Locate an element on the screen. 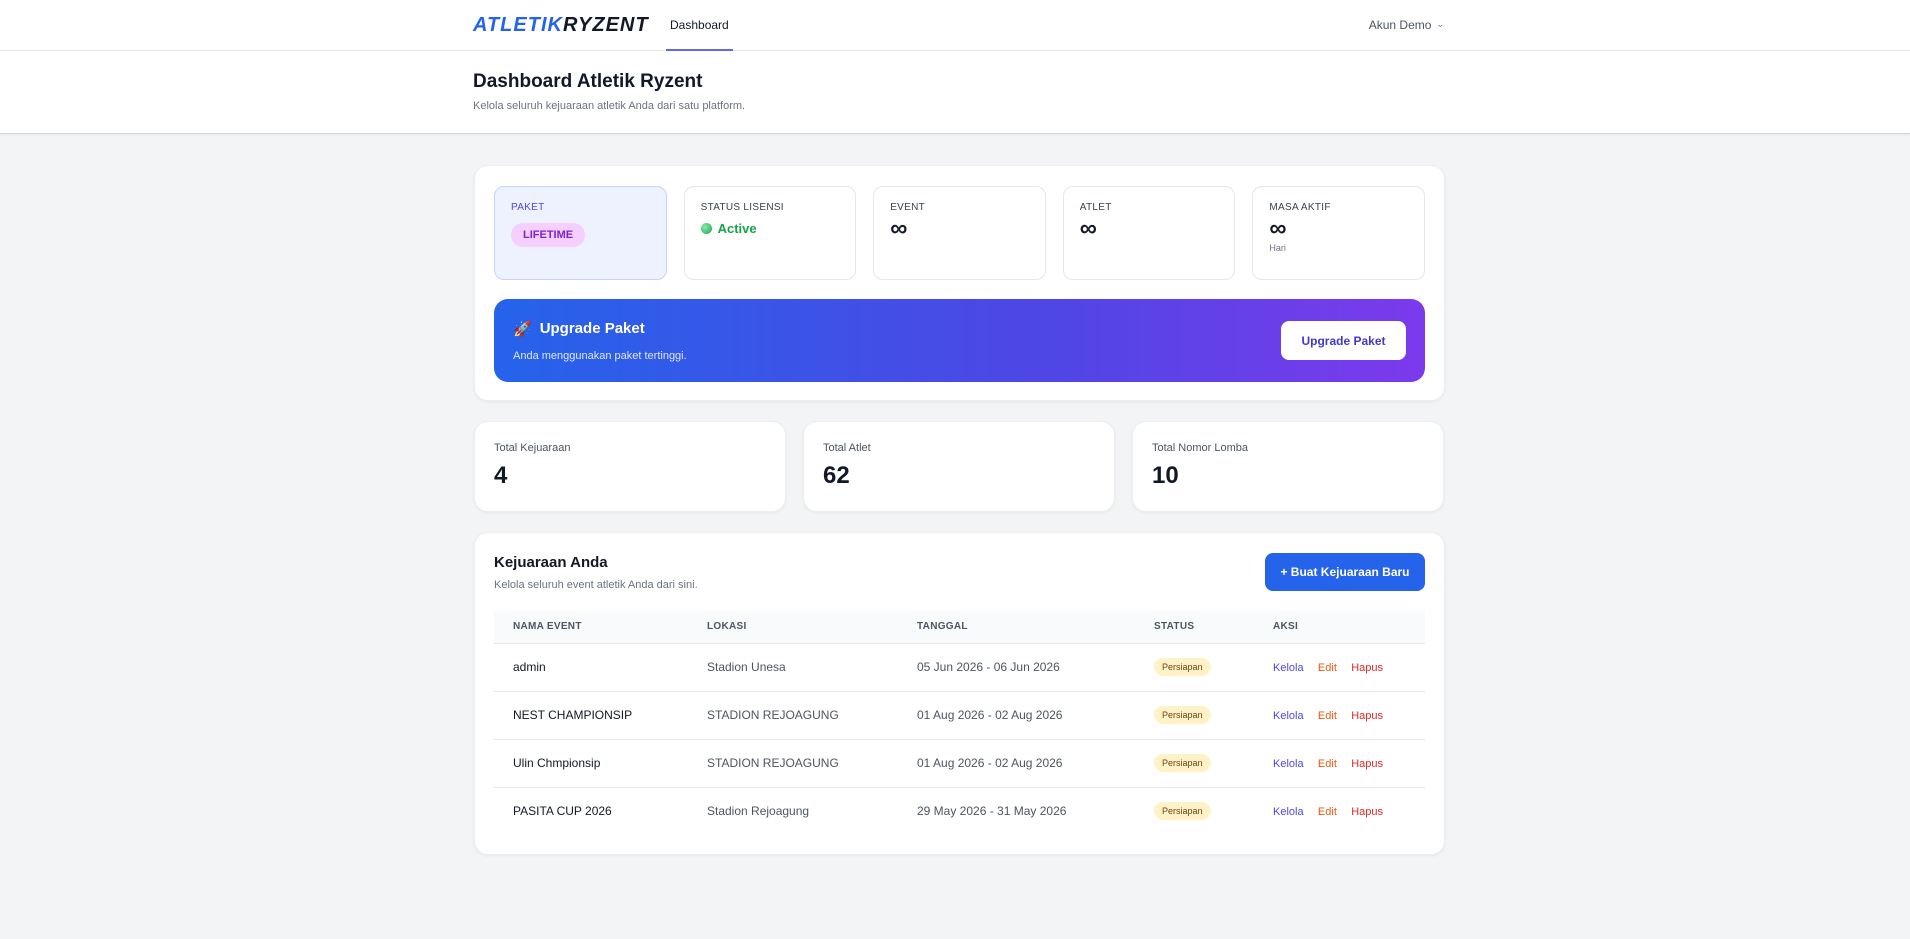 The width and height of the screenshot is (1910, 939). chevron-down-icon: ⌄ is located at coordinates (1440, 24).